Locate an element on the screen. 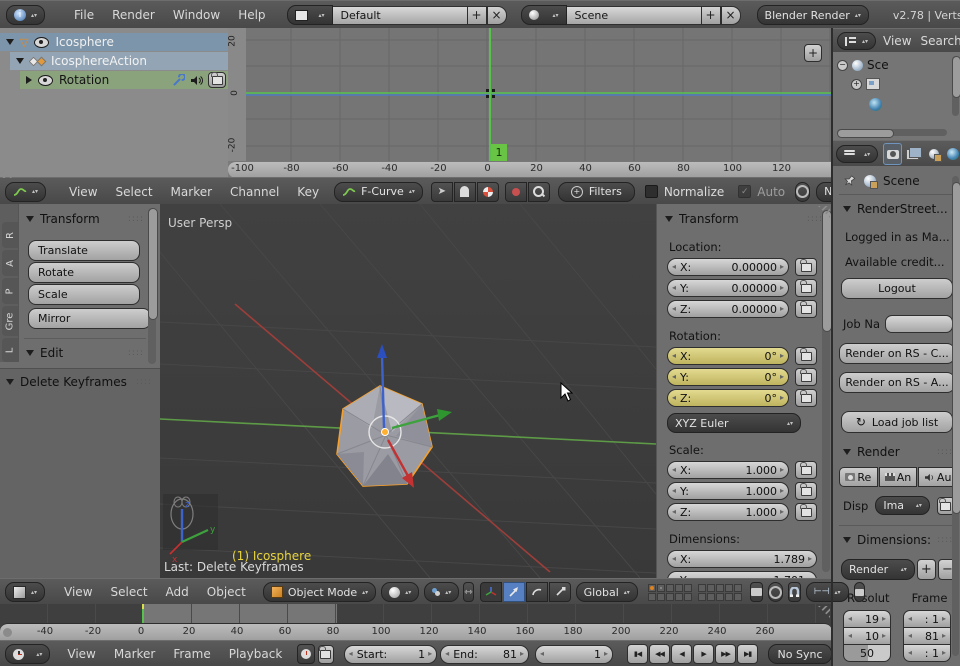 The width and height of the screenshot is (960, 666). render-engine-select: Blender Render ▴▾ is located at coordinates (812, 15).